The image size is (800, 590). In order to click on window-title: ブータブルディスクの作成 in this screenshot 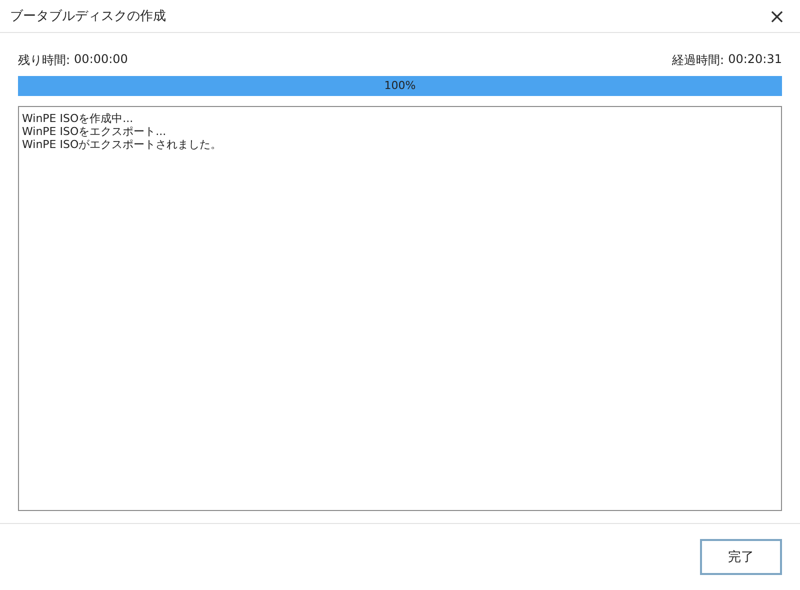, I will do `click(88, 16)`.